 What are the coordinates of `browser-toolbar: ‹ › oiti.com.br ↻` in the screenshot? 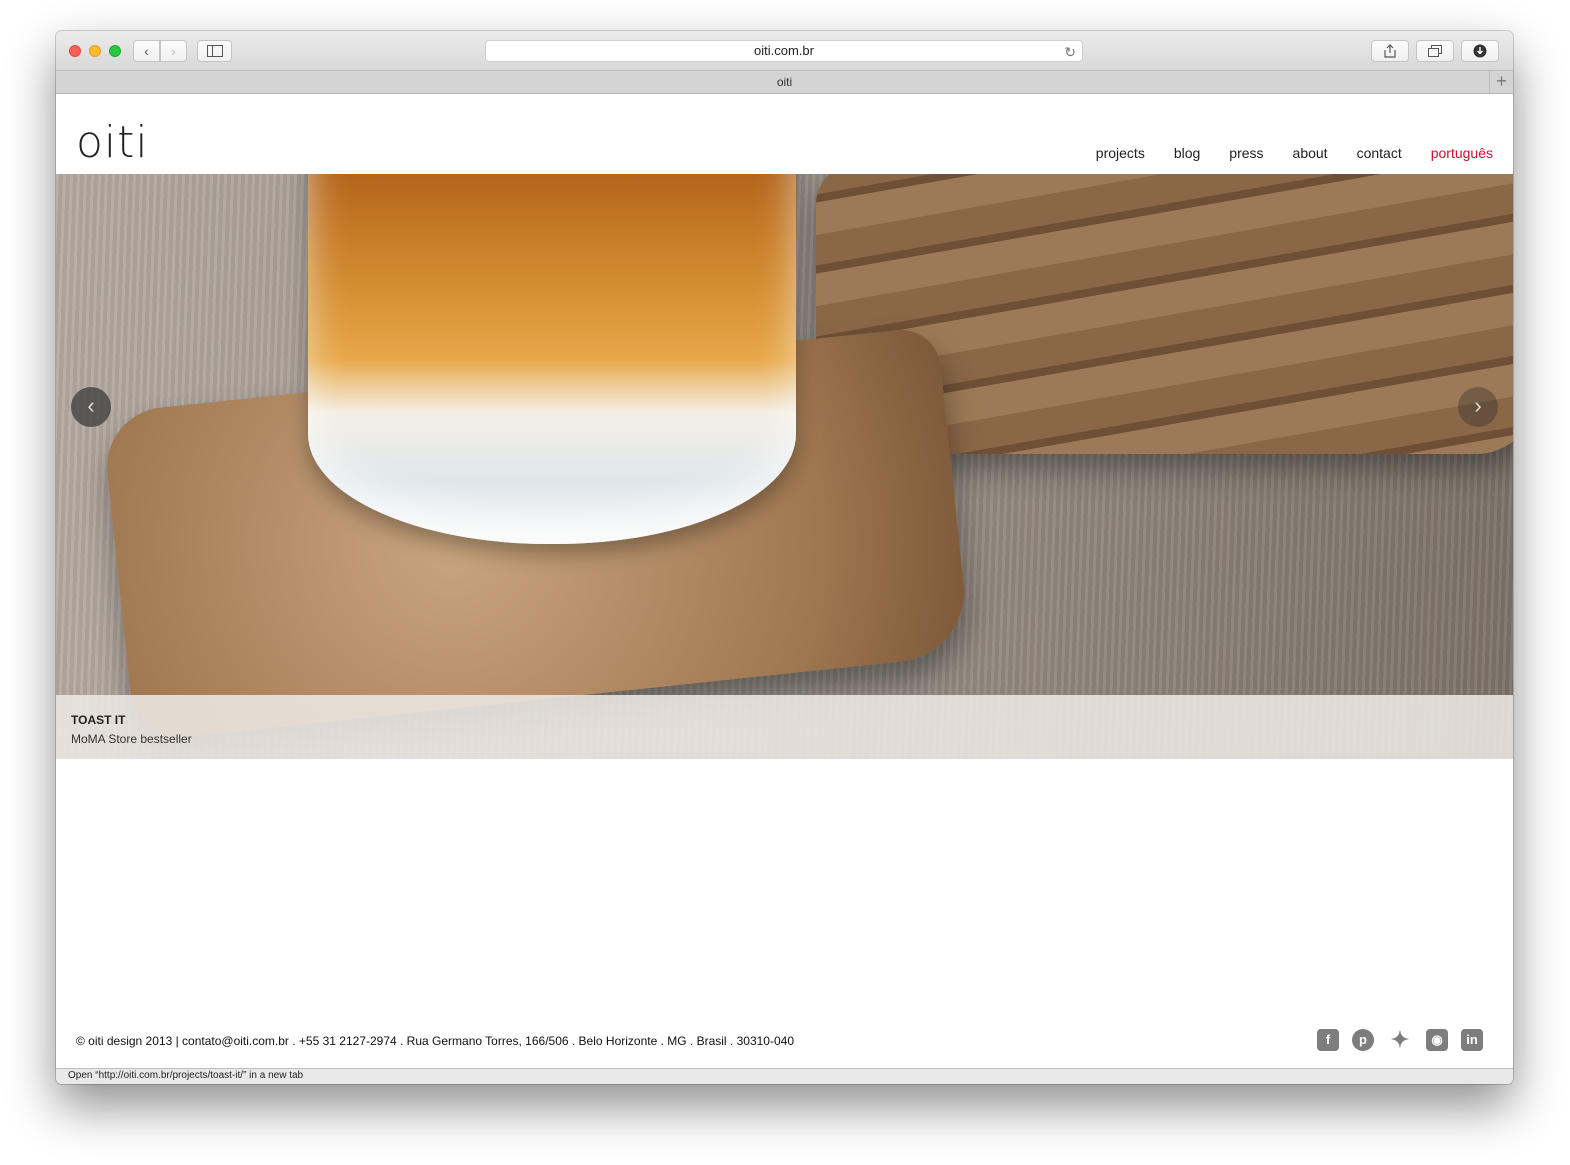 It's located at (784, 51).